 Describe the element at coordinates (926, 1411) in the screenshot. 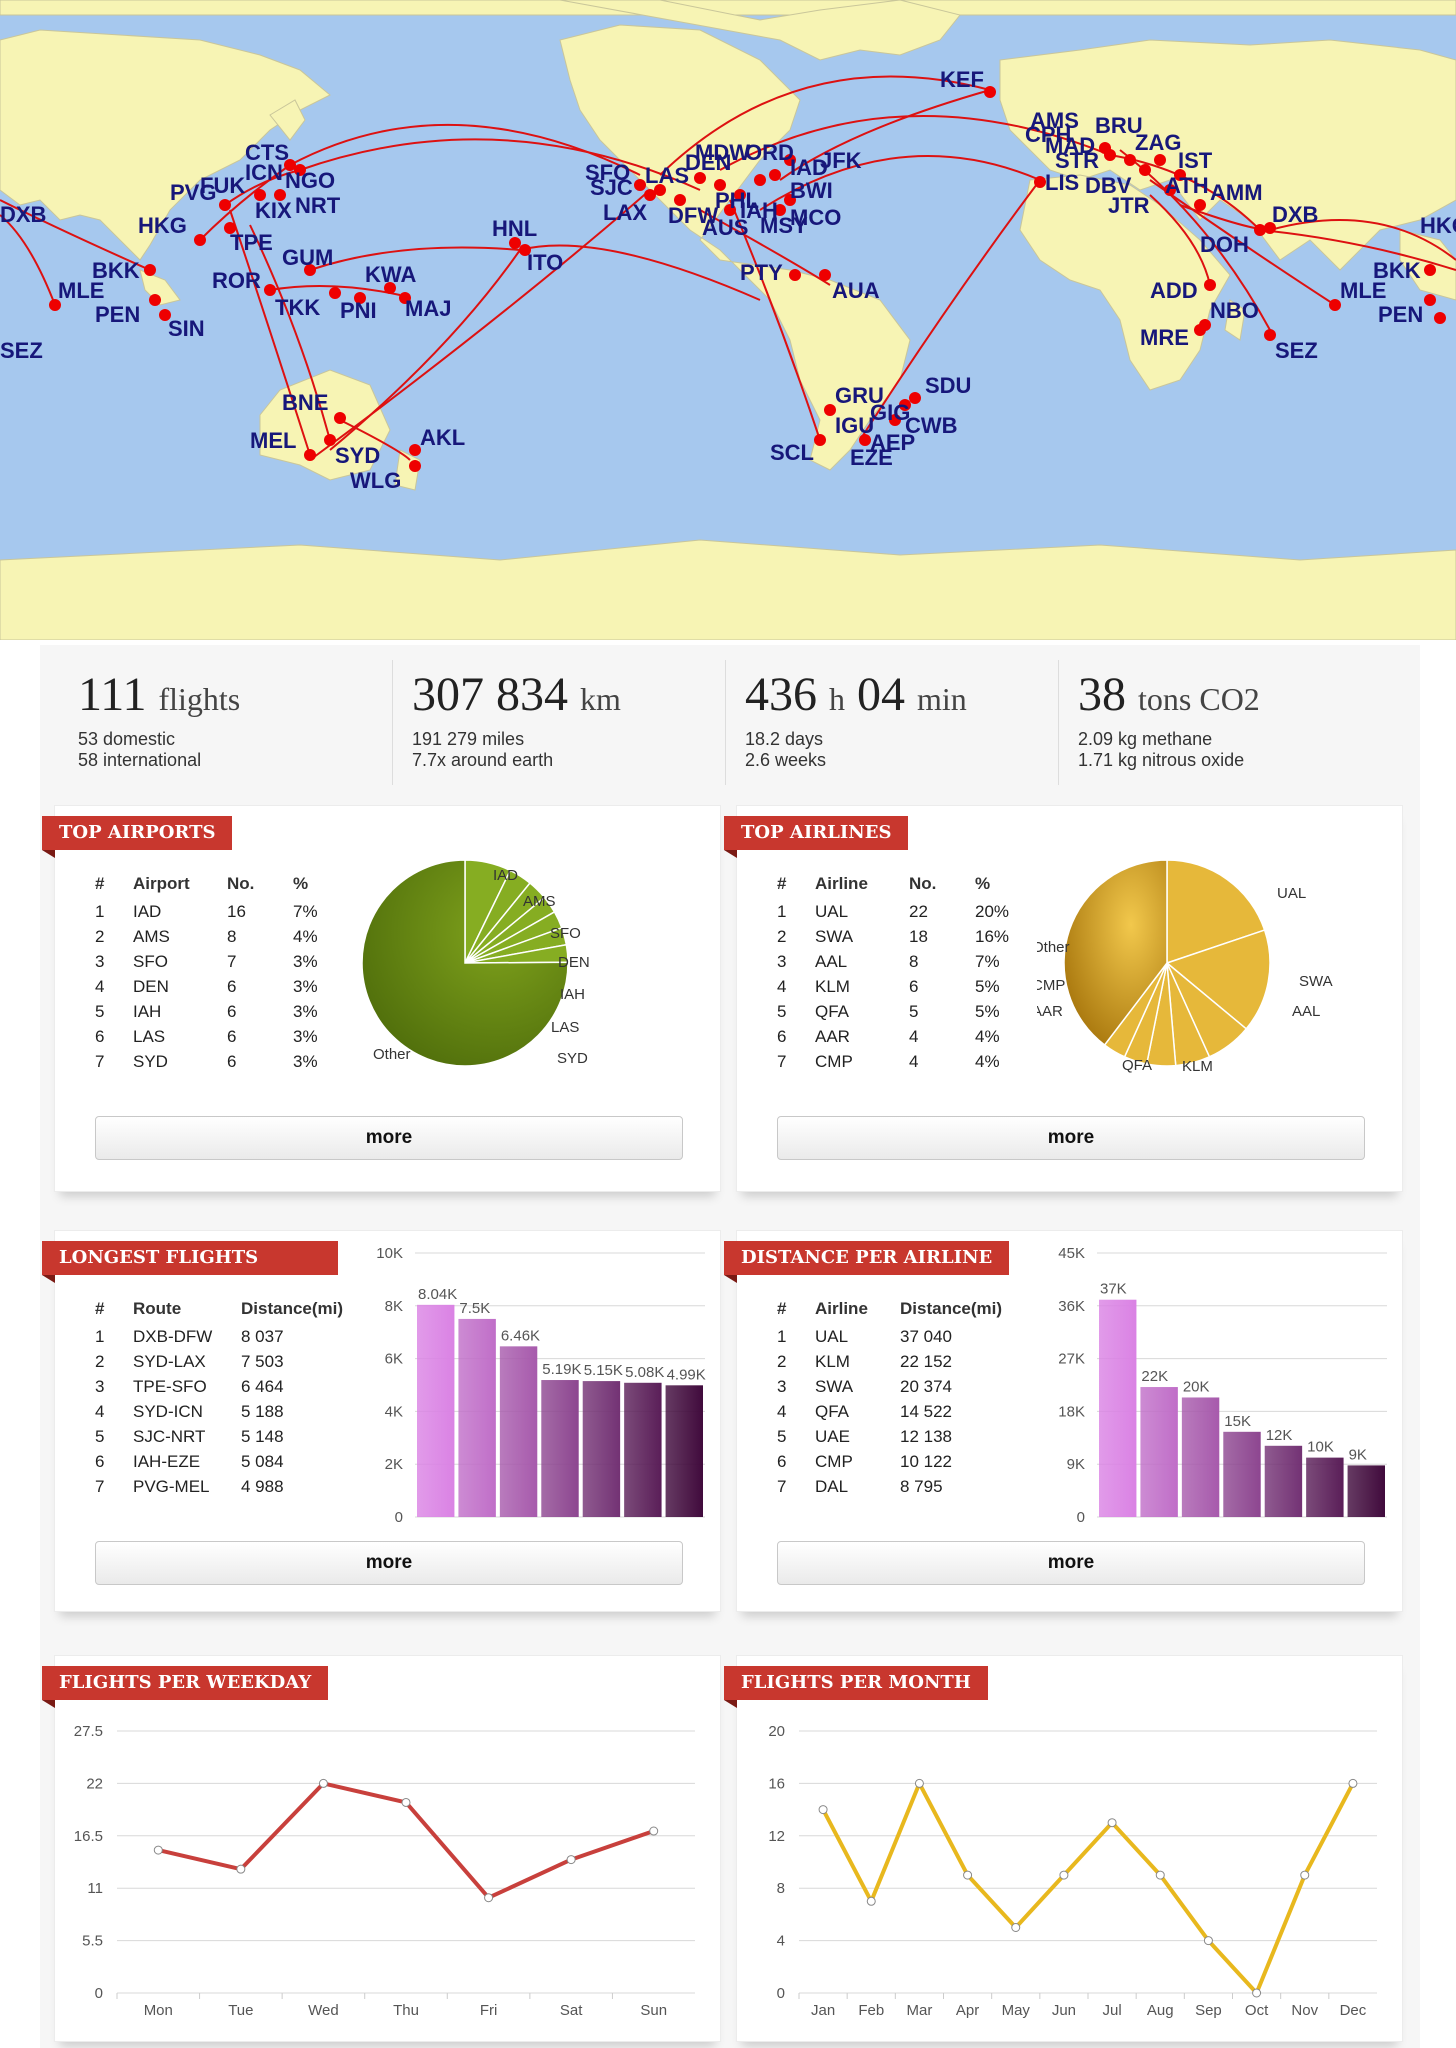

I see `cell: 14 522` at that location.